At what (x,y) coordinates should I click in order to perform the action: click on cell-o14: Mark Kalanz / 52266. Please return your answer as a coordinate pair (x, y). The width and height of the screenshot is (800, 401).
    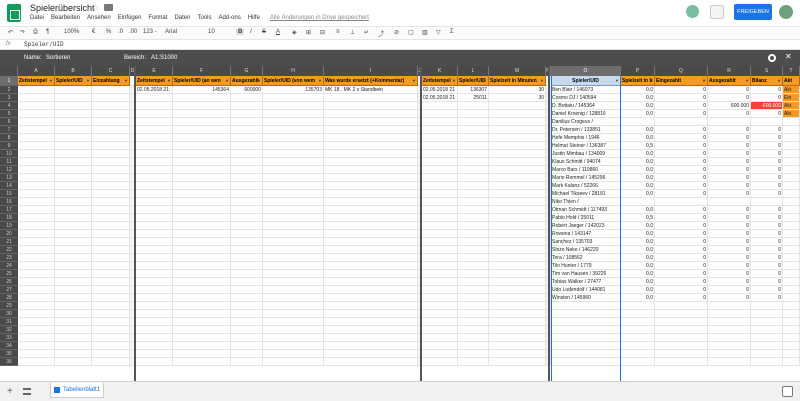
    Looking at the image, I should click on (586, 186).